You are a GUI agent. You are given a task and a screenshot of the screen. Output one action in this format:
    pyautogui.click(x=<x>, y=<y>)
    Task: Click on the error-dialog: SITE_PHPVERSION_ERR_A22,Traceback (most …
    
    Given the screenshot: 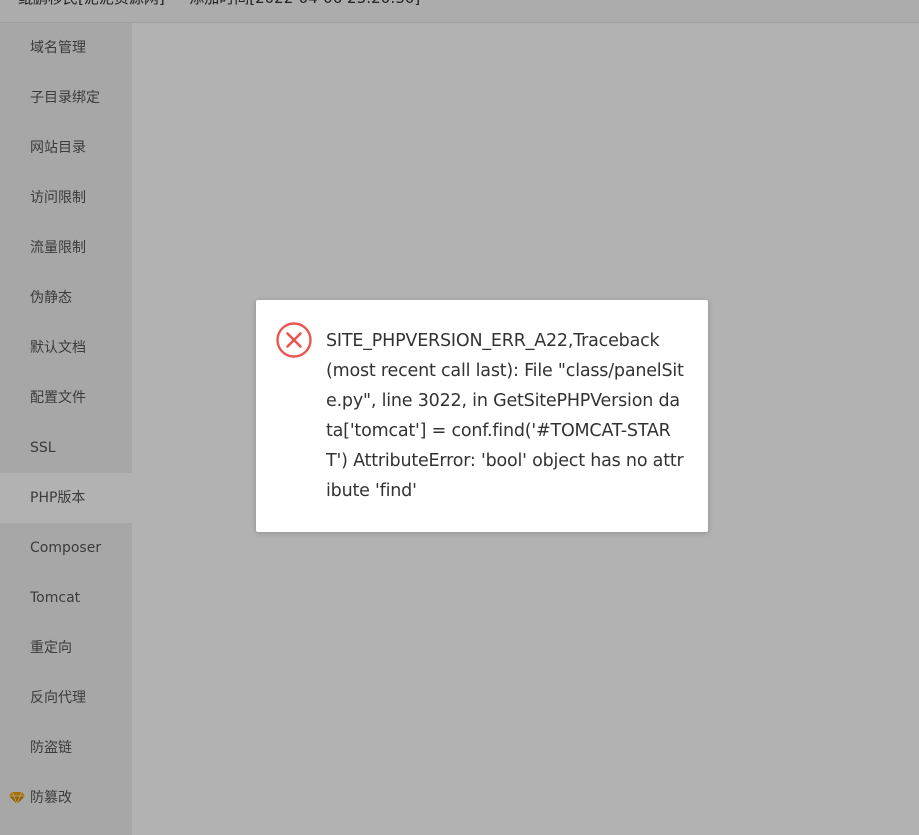 What is the action you would take?
    pyautogui.click(x=482, y=416)
    